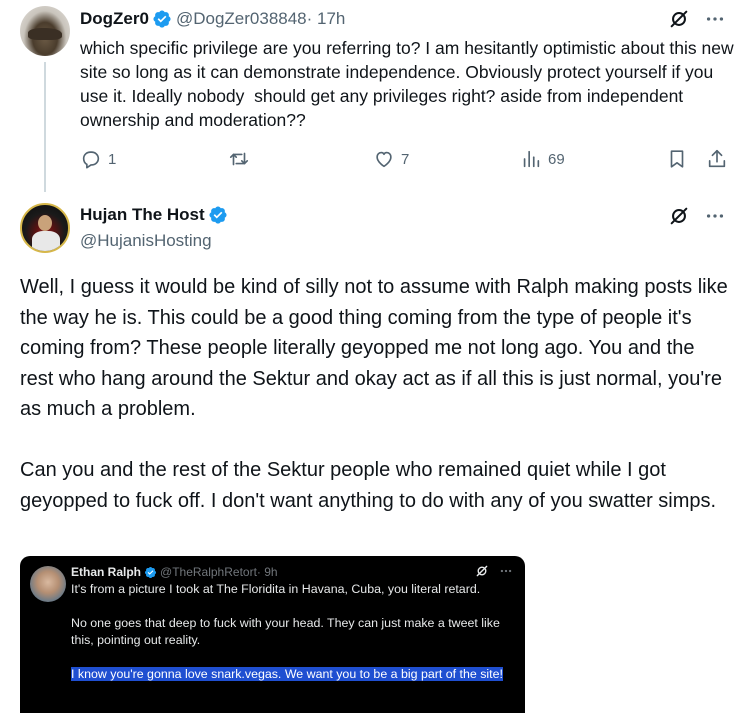 Image resolution: width=748 pixels, height=713 pixels. Describe the element at coordinates (48, 584) in the screenshot. I see `embedded-avatar` at that location.